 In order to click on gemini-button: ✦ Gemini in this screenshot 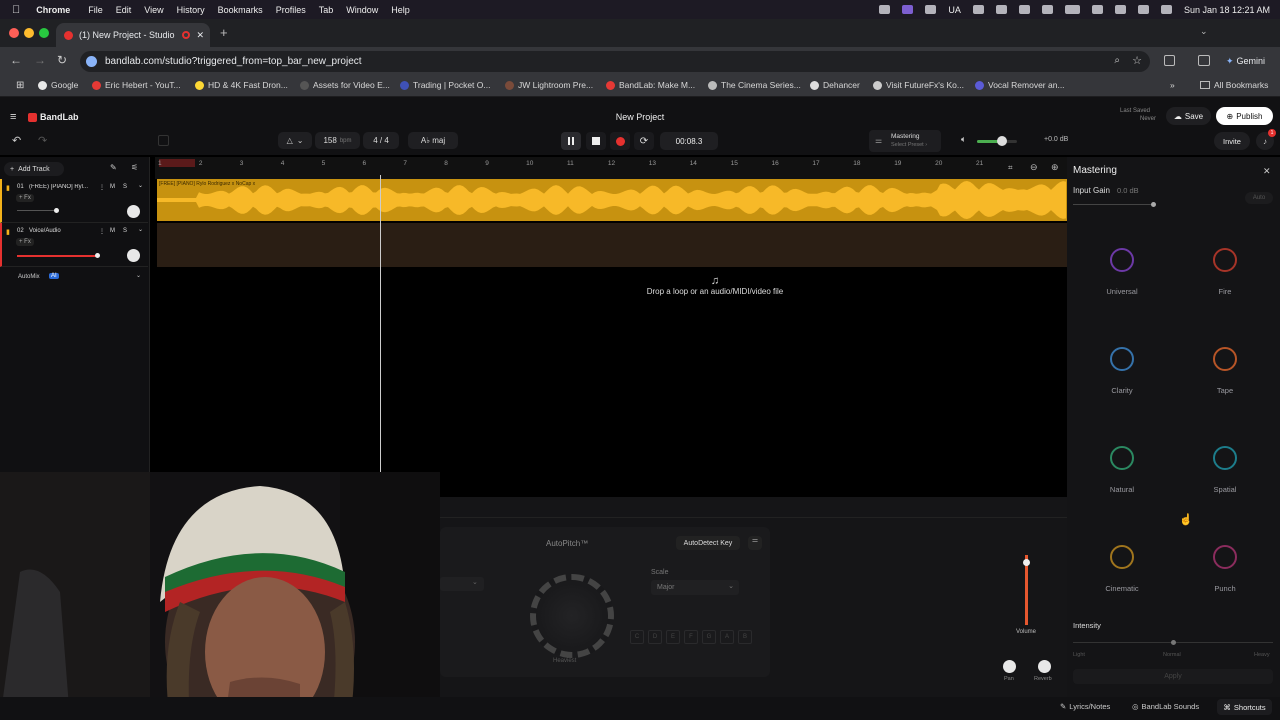, I will do `click(1247, 61)`.